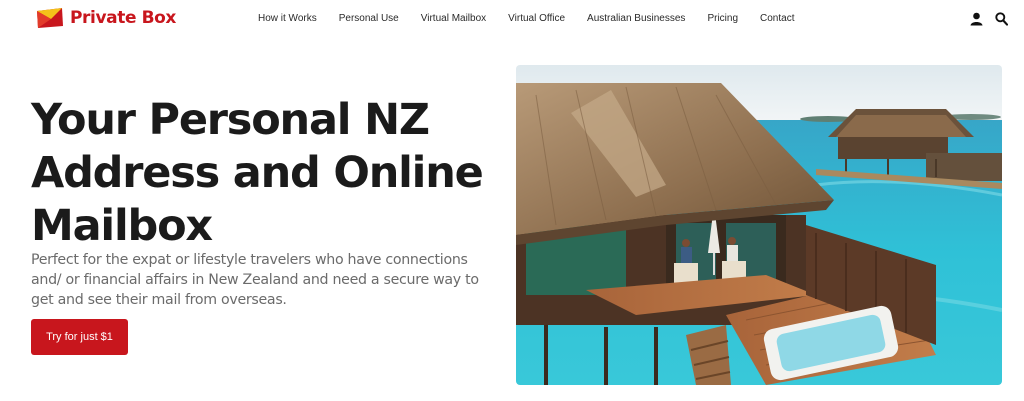 The image size is (1024, 401). What do you see at coordinates (257, 173) in the screenshot?
I see `hero-title-line: Address and Online` at bounding box center [257, 173].